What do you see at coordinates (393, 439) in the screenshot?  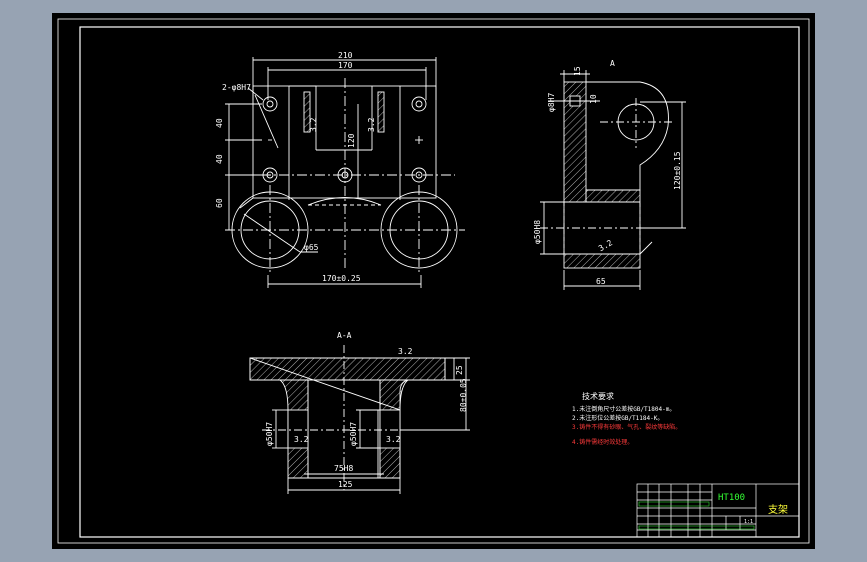 I see `section-rough-2: 3.2` at bounding box center [393, 439].